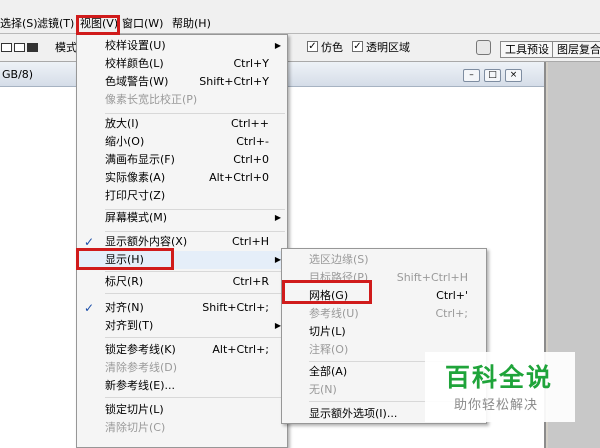  What do you see at coordinates (66, 47) in the screenshot?
I see `mode-label: 模式` at bounding box center [66, 47].